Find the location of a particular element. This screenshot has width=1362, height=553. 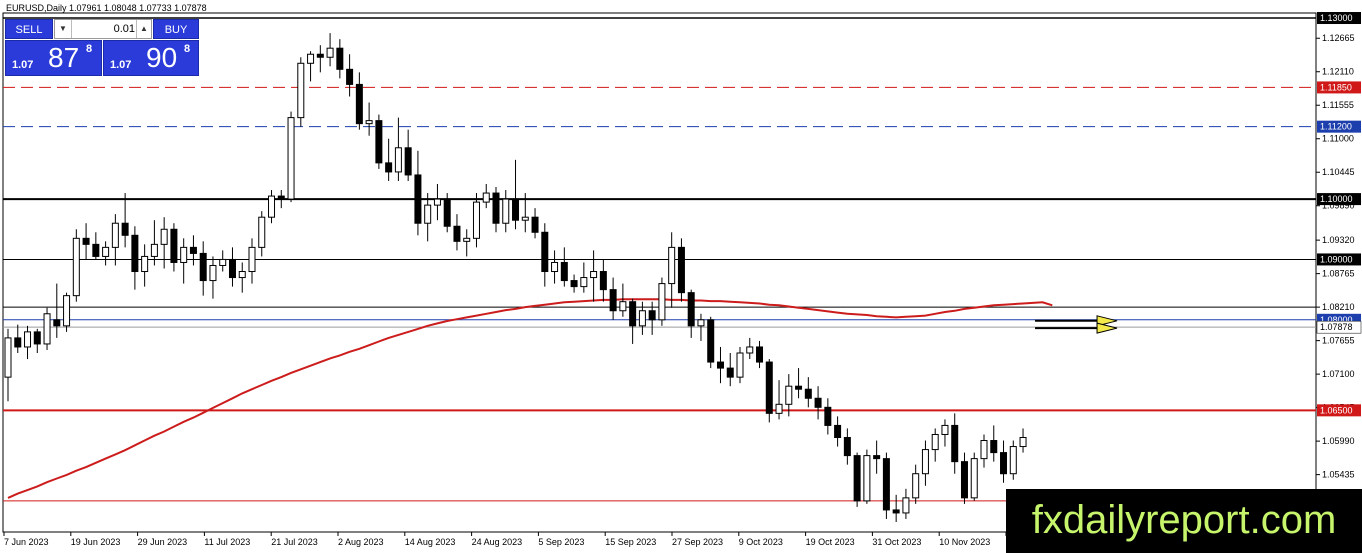

date-axis-label: 14 Aug 2023 is located at coordinates (430, 542).